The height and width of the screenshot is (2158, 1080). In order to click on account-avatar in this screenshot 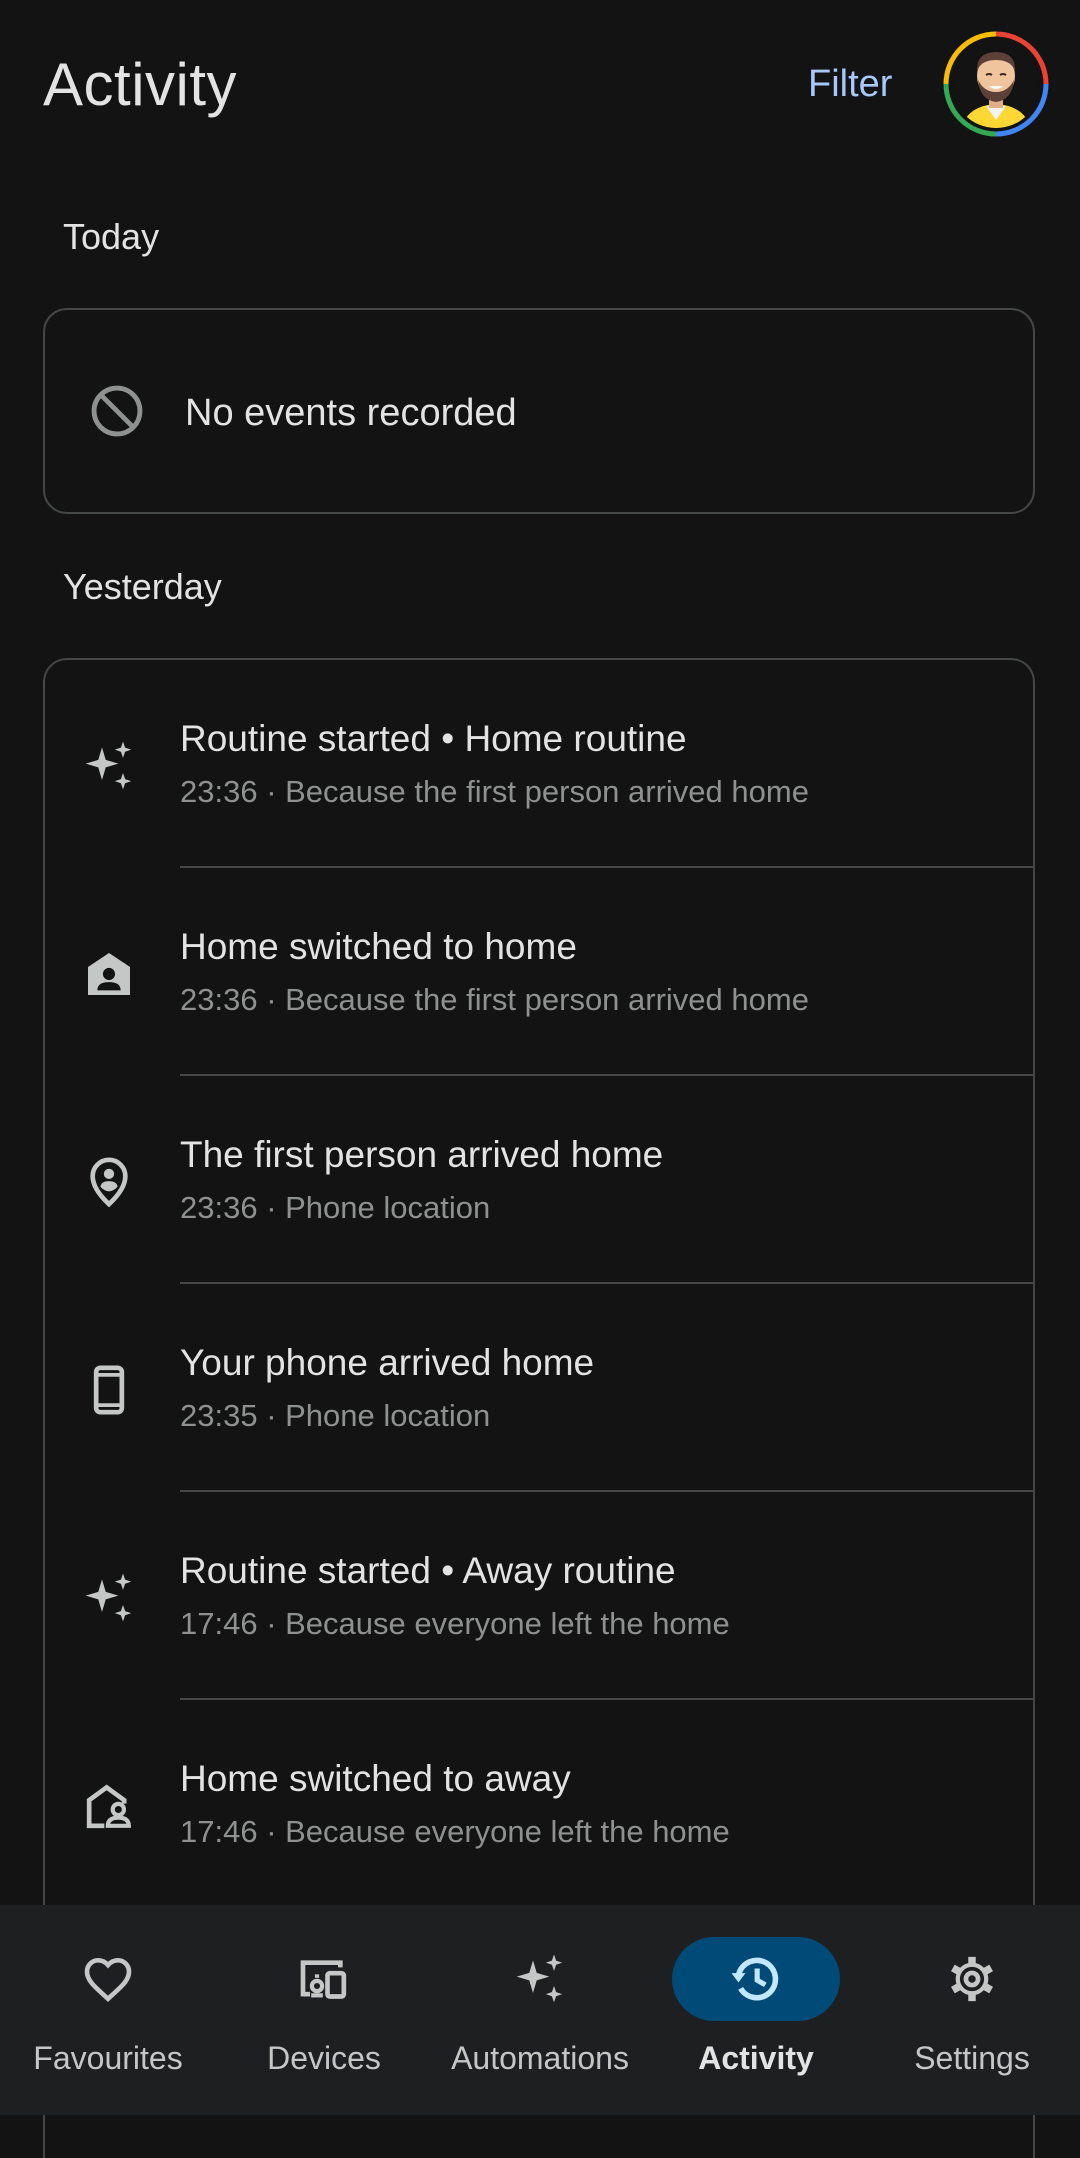, I will do `click(996, 84)`.